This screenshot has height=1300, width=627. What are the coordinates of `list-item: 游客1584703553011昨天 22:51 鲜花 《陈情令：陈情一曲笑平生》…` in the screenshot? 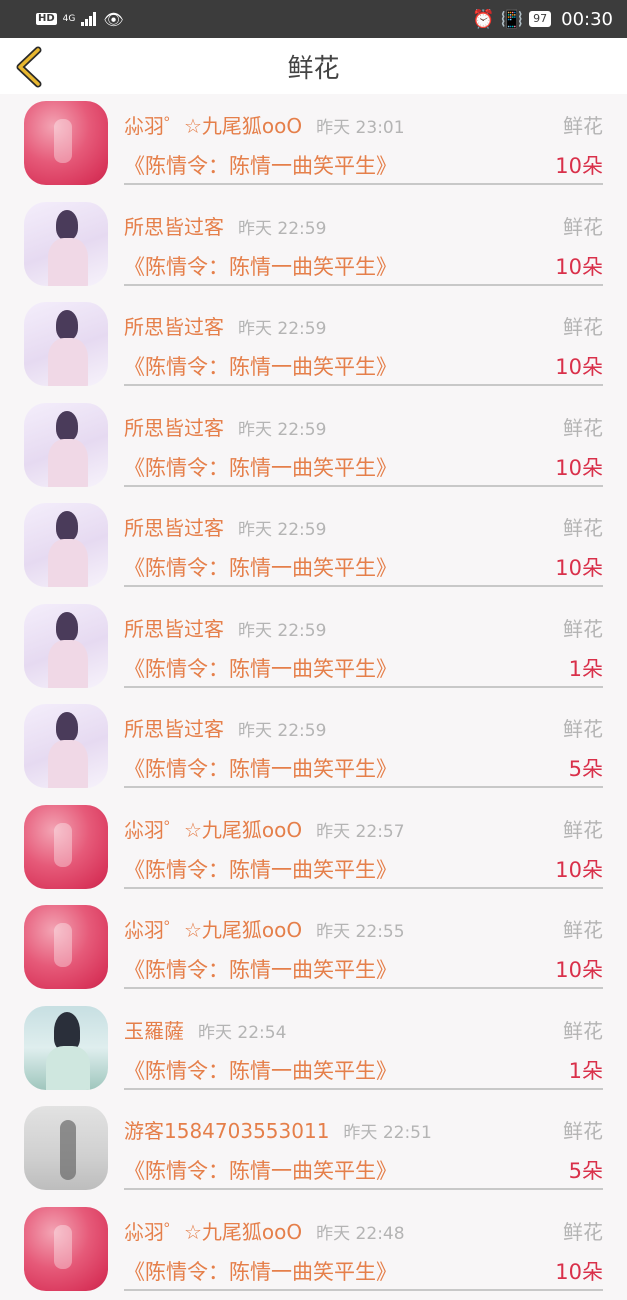 It's located at (313, 1149).